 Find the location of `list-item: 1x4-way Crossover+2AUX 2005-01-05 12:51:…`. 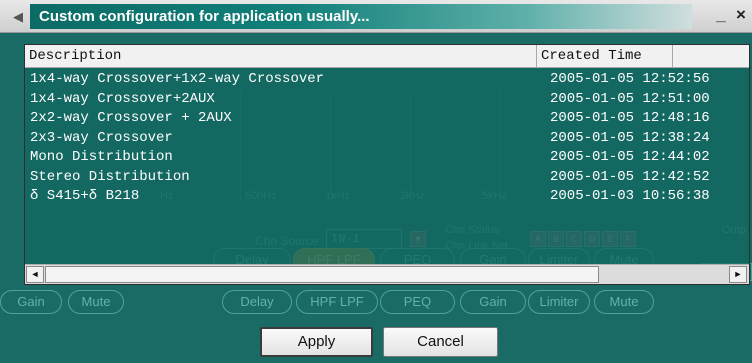

list-item: 1x4-way Crossover+2AUX 2005-01-05 12:51:… is located at coordinates (387, 100).